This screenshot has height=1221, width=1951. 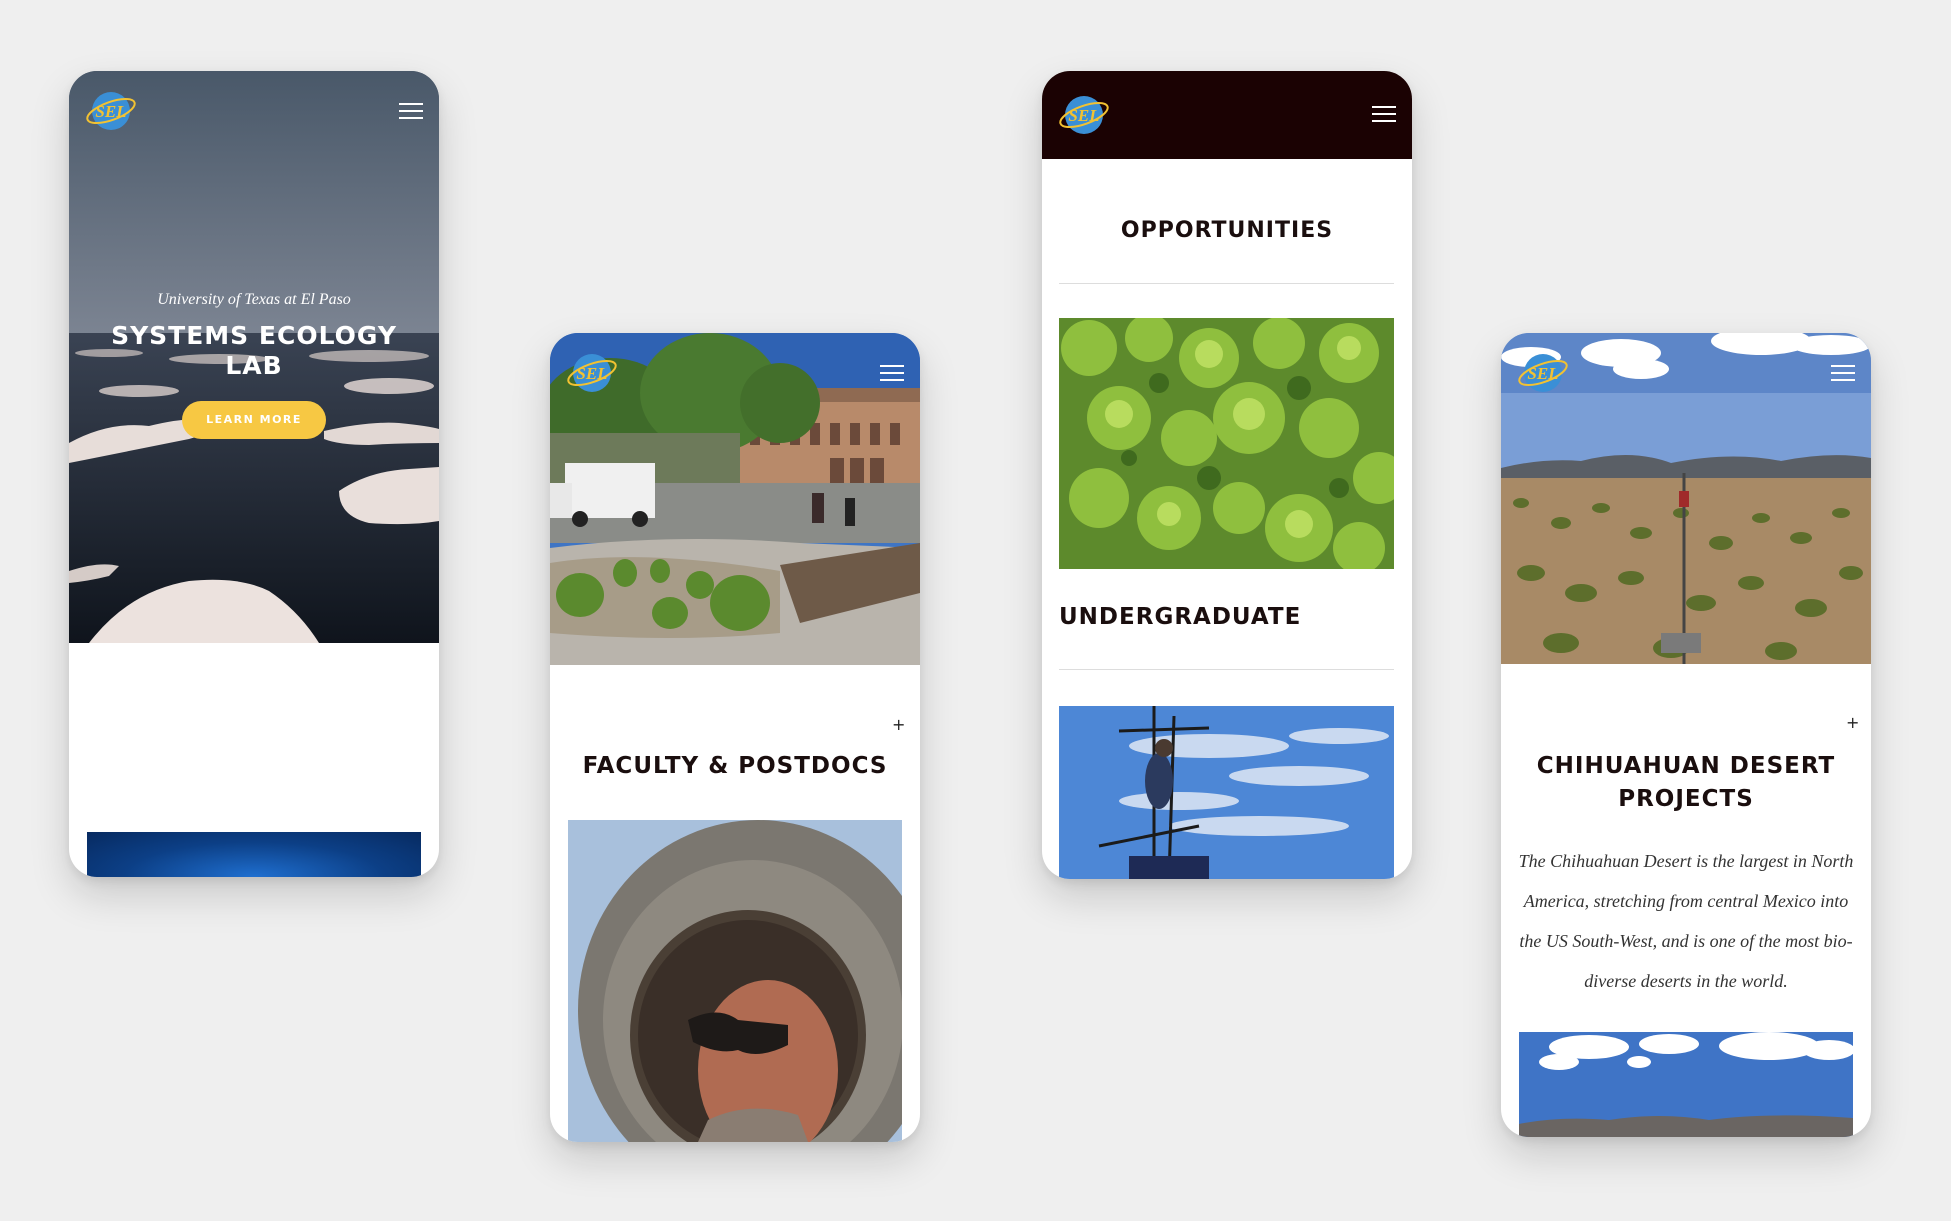 What do you see at coordinates (1180, 617) in the screenshot?
I see `undergraduate-title: UNDERGRADUATE` at bounding box center [1180, 617].